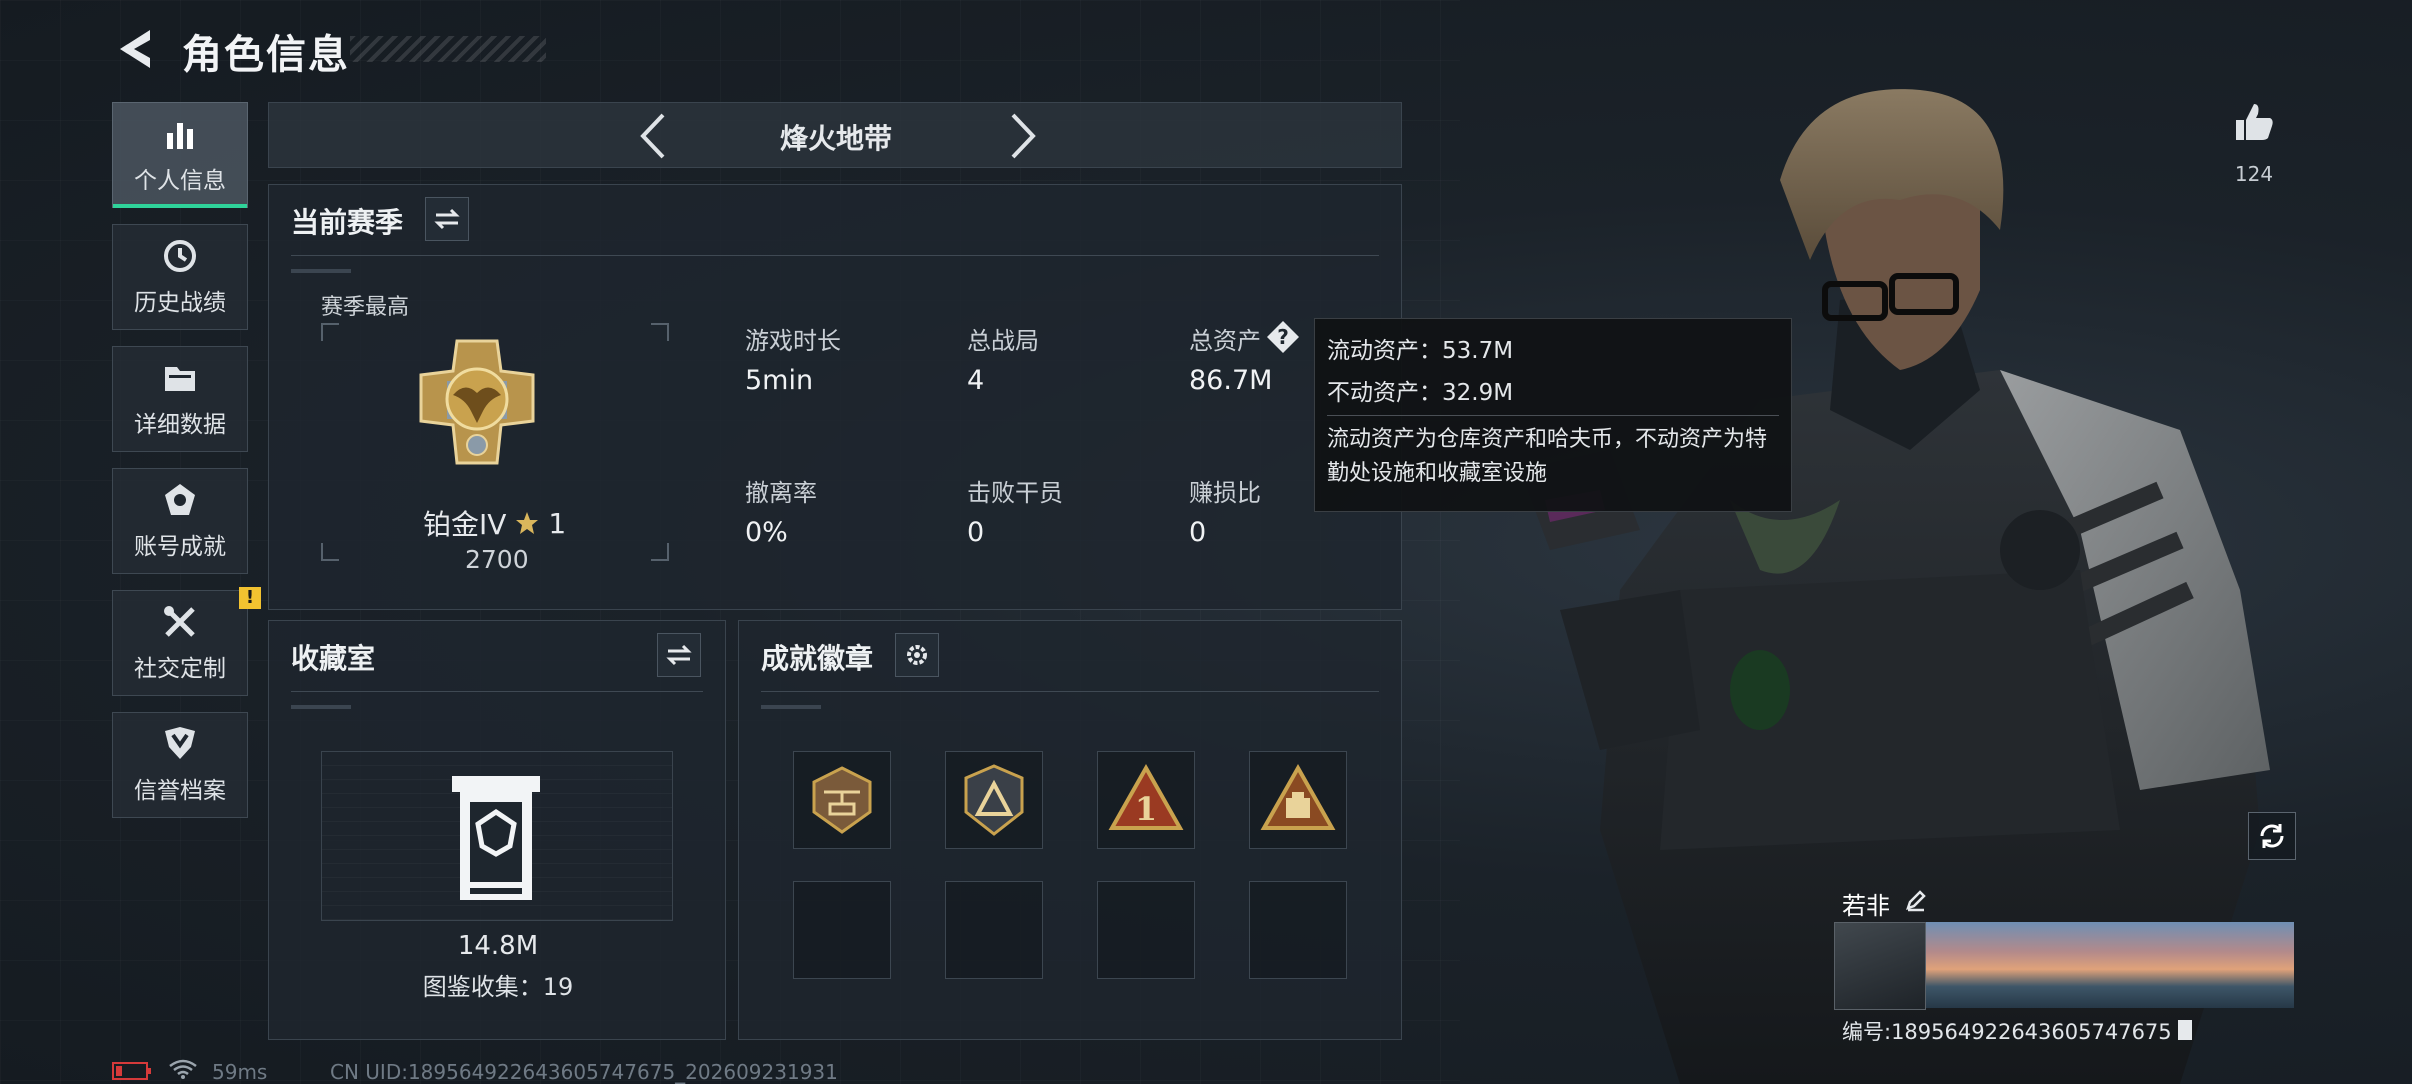  I want to click on tools-icon, so click(179, 621).